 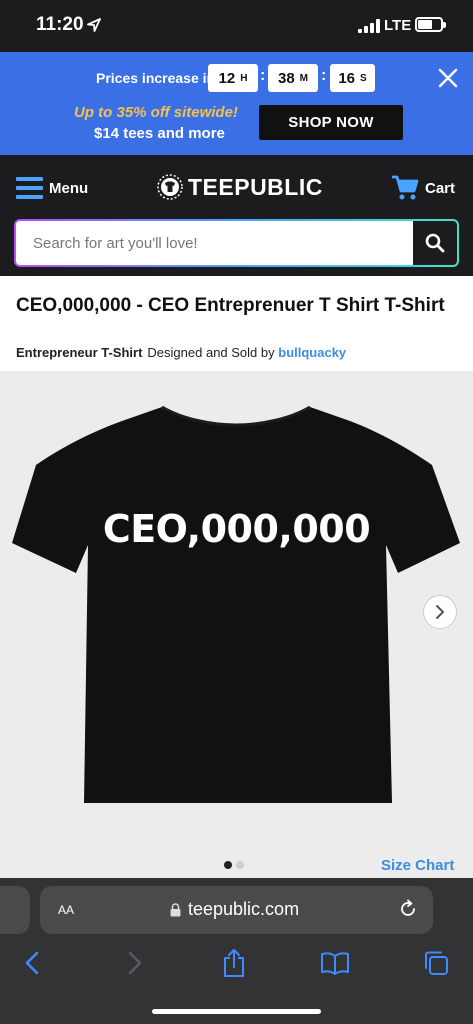 What do you see at coordinates (175, 910) in the screenshot?
I see `lock-icon` at bounding box center [175, 910].